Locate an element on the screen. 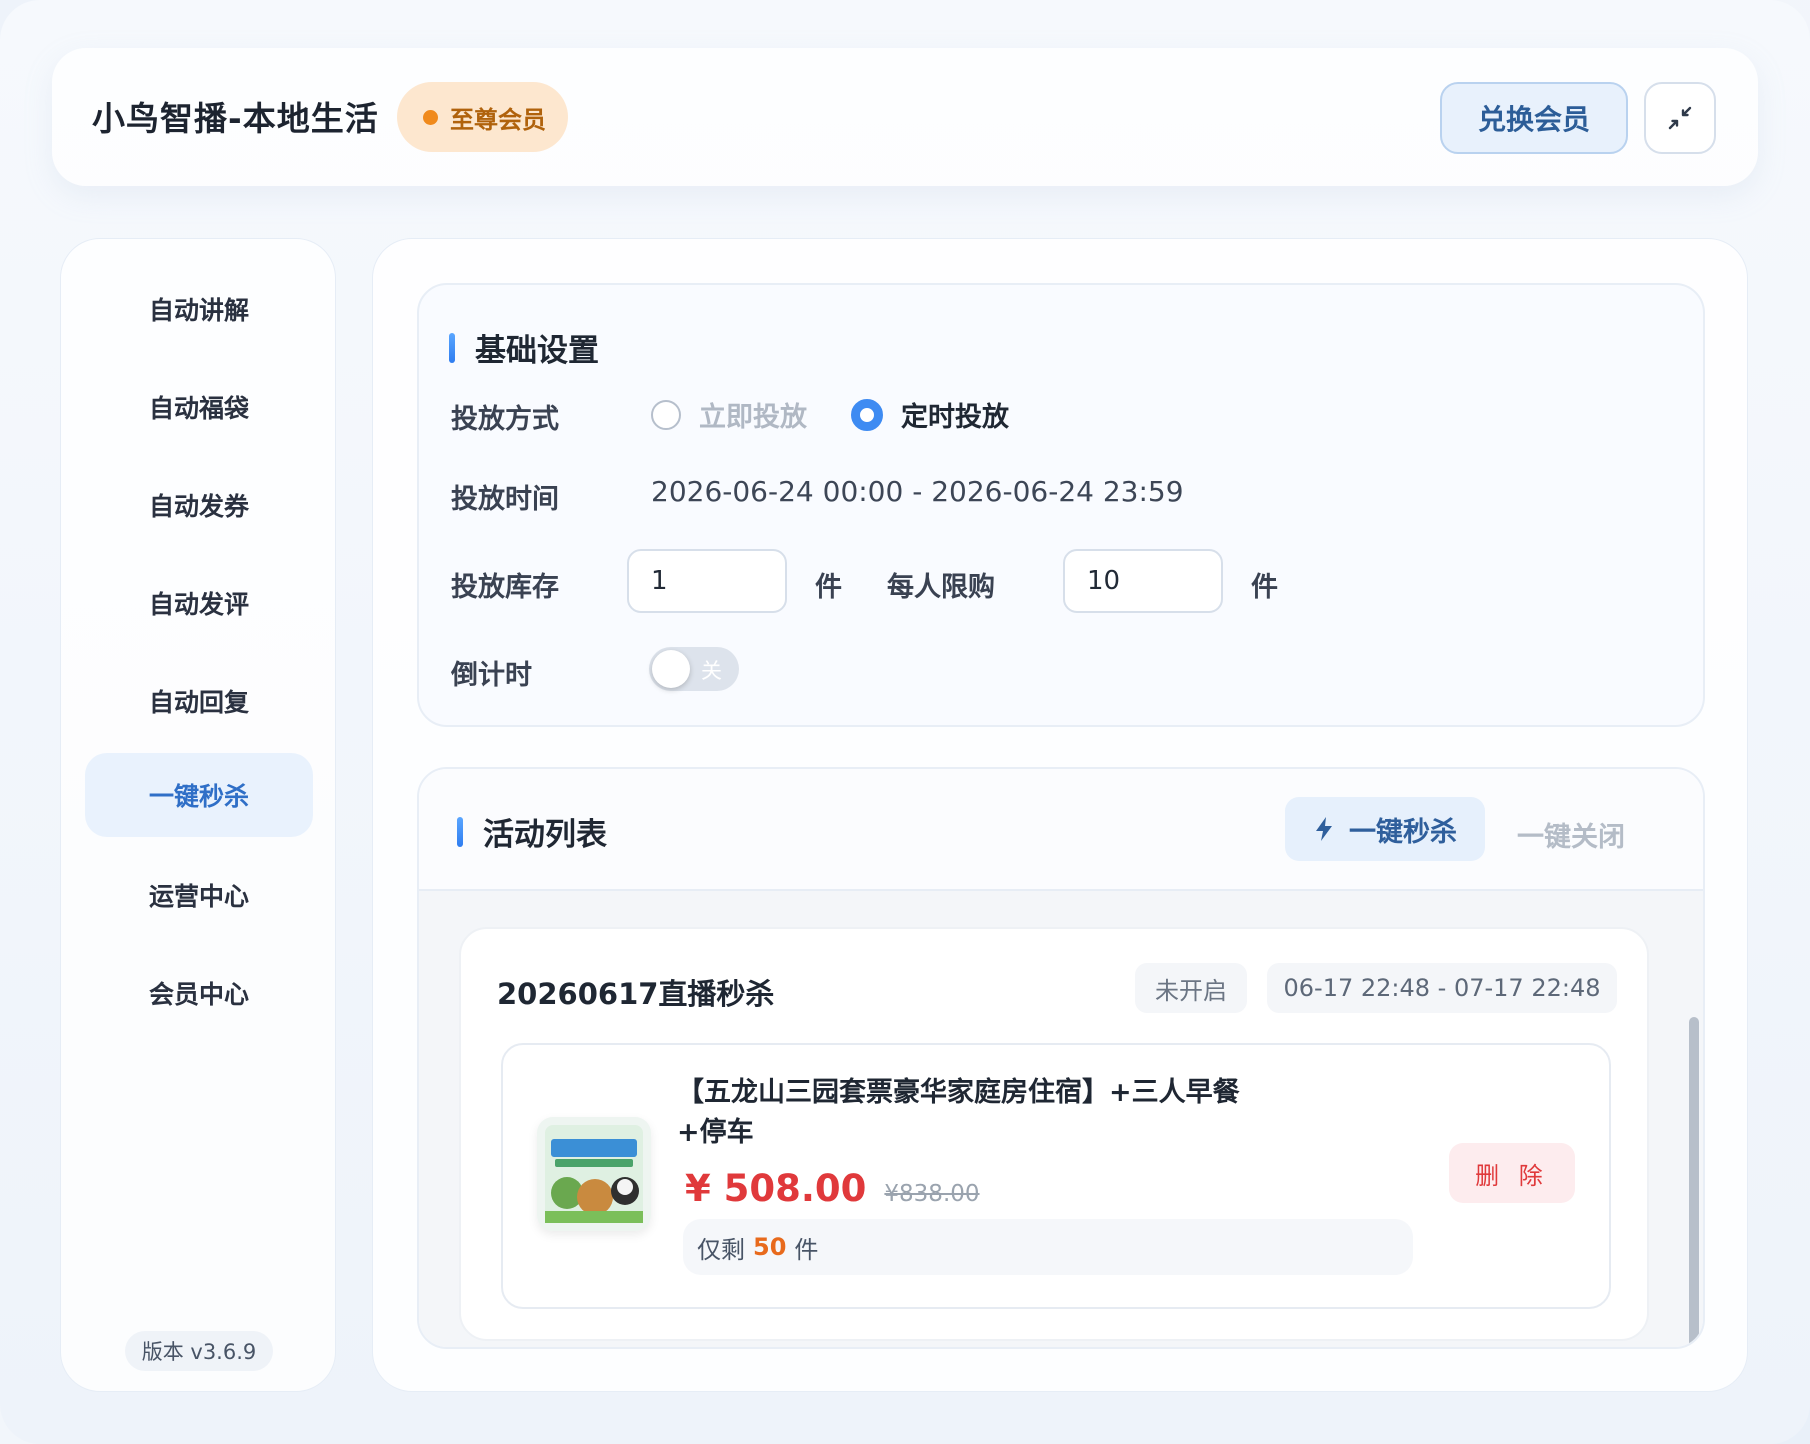 The width and height of the screenshot is (1810, 1444). countdown-label: 倒计时 is located at coordinates (491, 675).